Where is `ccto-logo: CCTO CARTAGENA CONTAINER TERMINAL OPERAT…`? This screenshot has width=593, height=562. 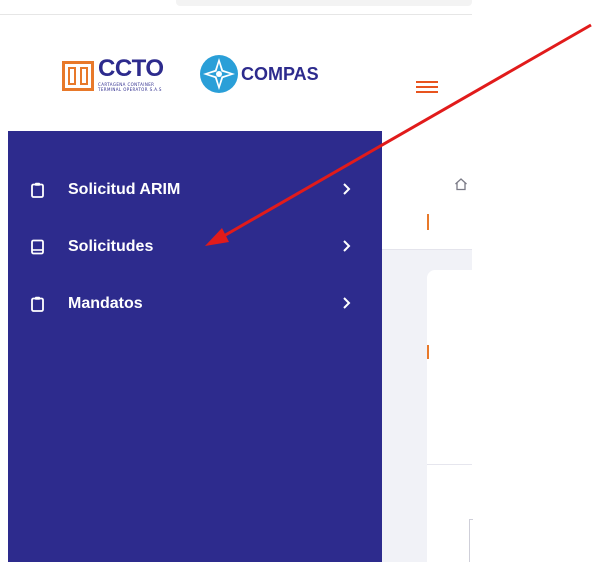 ccto-logo: CCTO CARTAGENA CONTAINER TERMINAL OPERAT… is located at coordinates (127, 76).